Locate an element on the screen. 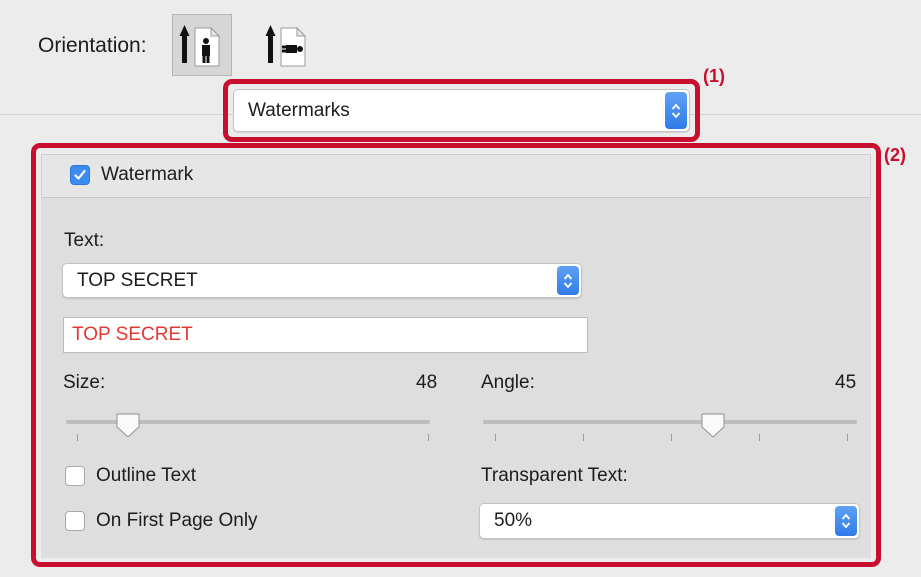 The height and width of the screenshot is (577, 921). watermark-text-field: TOP SECRET is located at coordinates (325, 335).